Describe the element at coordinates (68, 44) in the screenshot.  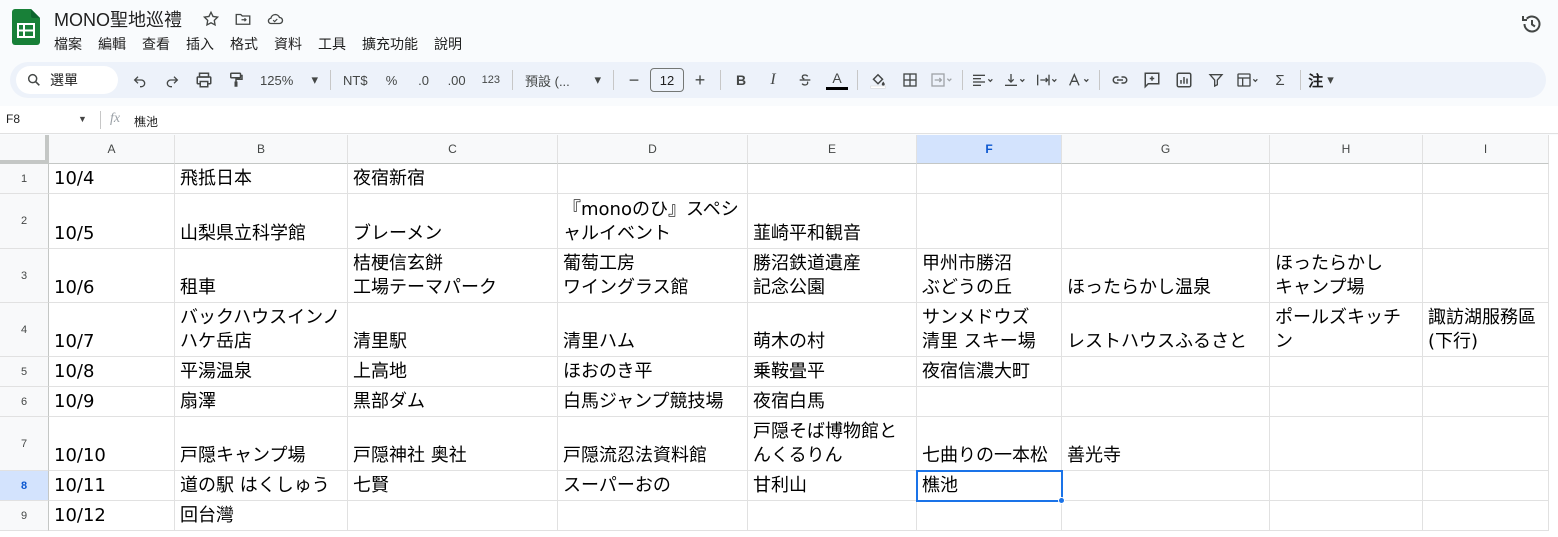
I see `menu-file: 檔案` at that location.